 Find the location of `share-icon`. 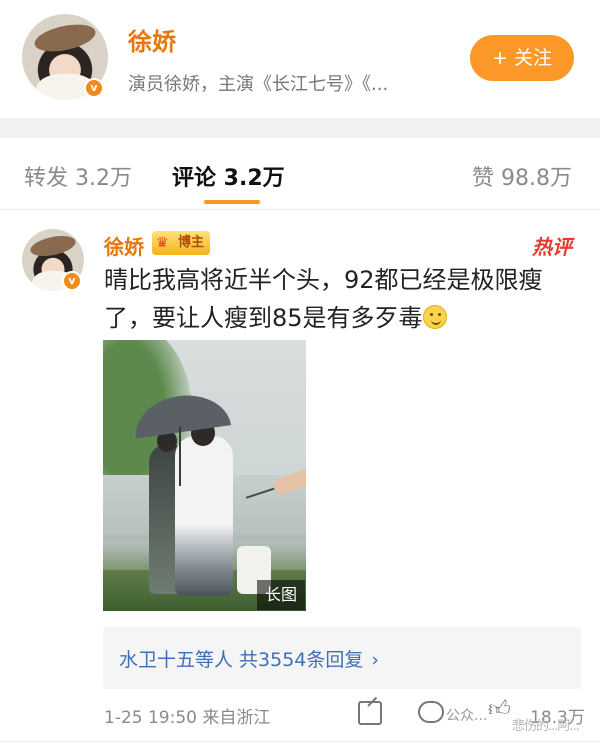

share-icon is located at coordinates (370, 713).